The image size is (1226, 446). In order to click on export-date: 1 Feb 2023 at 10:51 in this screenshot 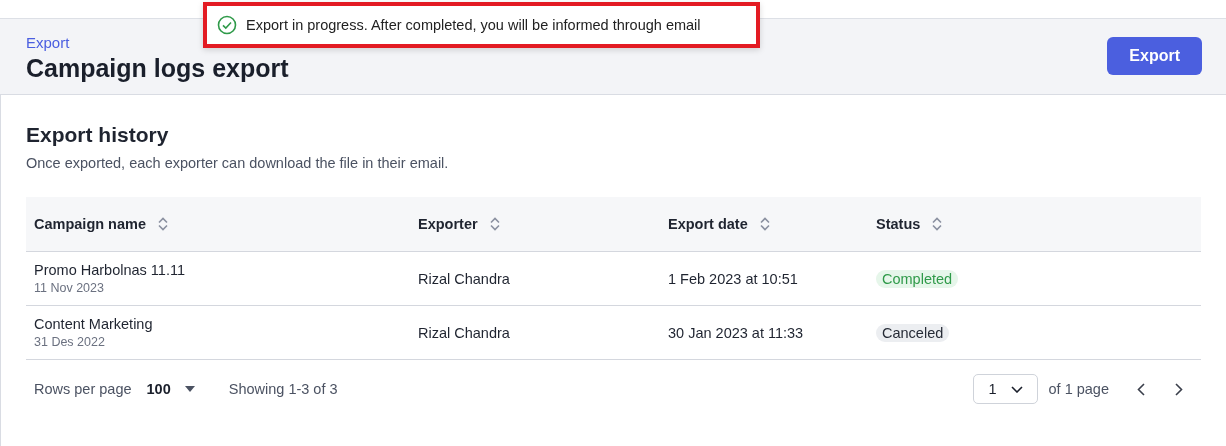, I will do `click(733, 278)`.